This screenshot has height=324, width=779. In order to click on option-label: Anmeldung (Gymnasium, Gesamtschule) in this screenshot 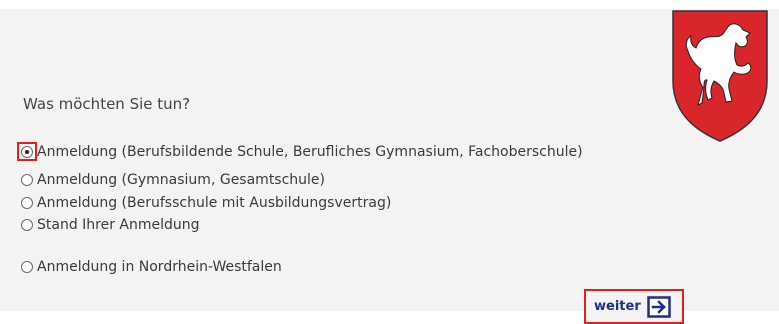, I will do `click(181, 180)`.